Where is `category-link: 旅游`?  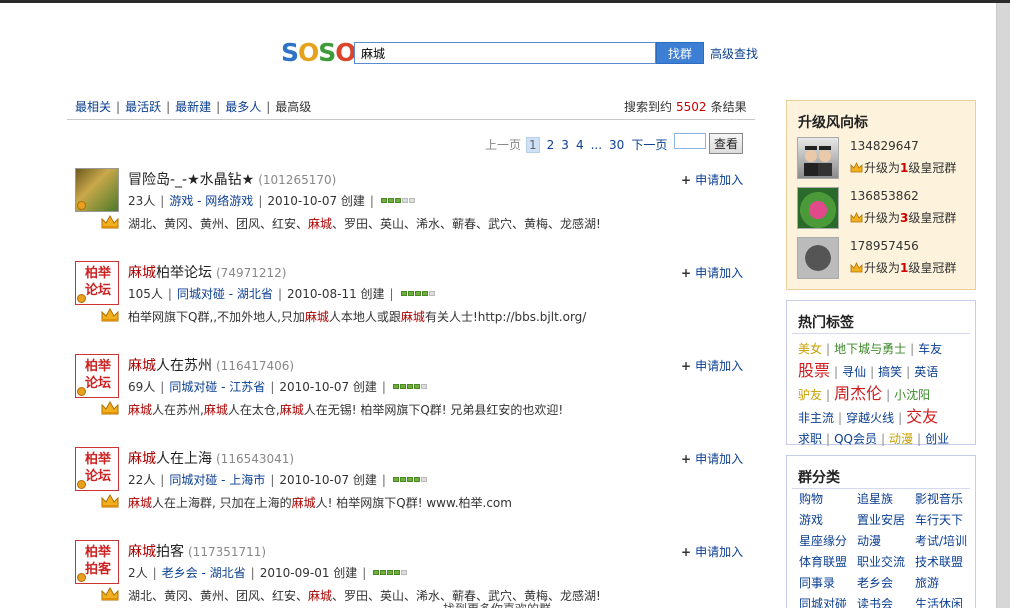 category-link: 旅游 is located at coordinates (945, 583).